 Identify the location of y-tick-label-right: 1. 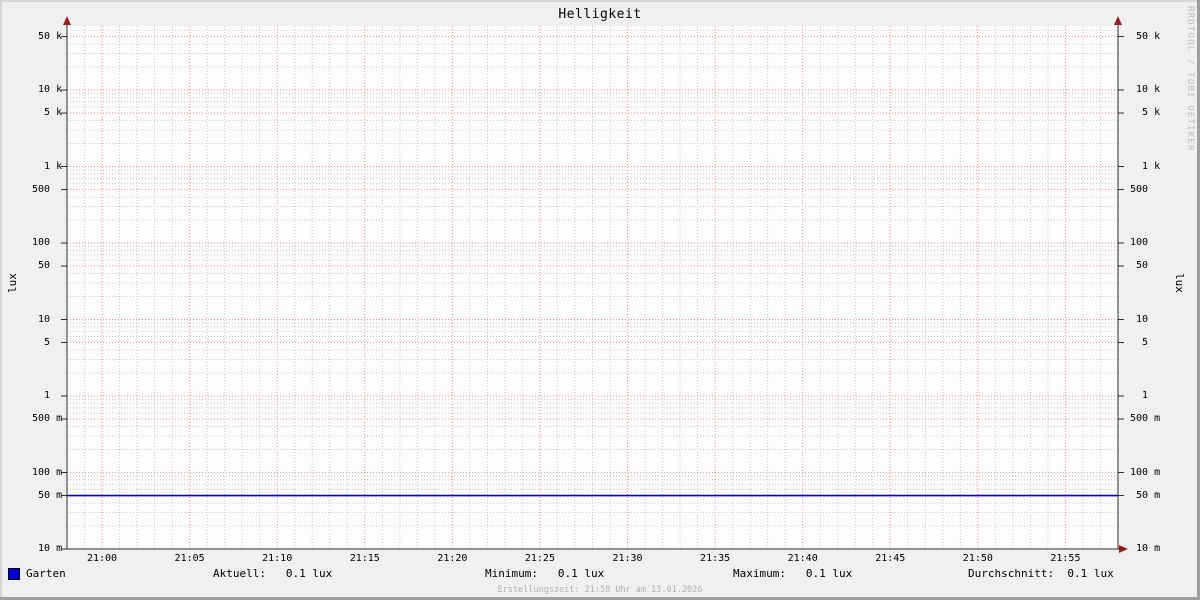
(1145, 395).